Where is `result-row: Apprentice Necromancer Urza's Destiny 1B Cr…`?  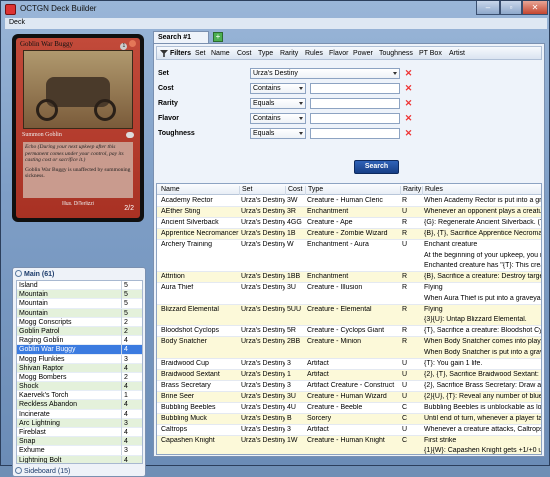
result-row: Apprentice Necromancer Urza's Destiny 1B Cr… is located at coordinates (349, 234).